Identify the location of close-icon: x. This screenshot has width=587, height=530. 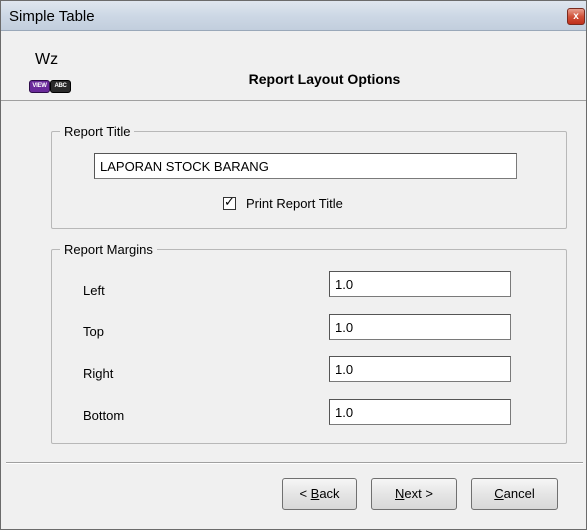
(576, 16).